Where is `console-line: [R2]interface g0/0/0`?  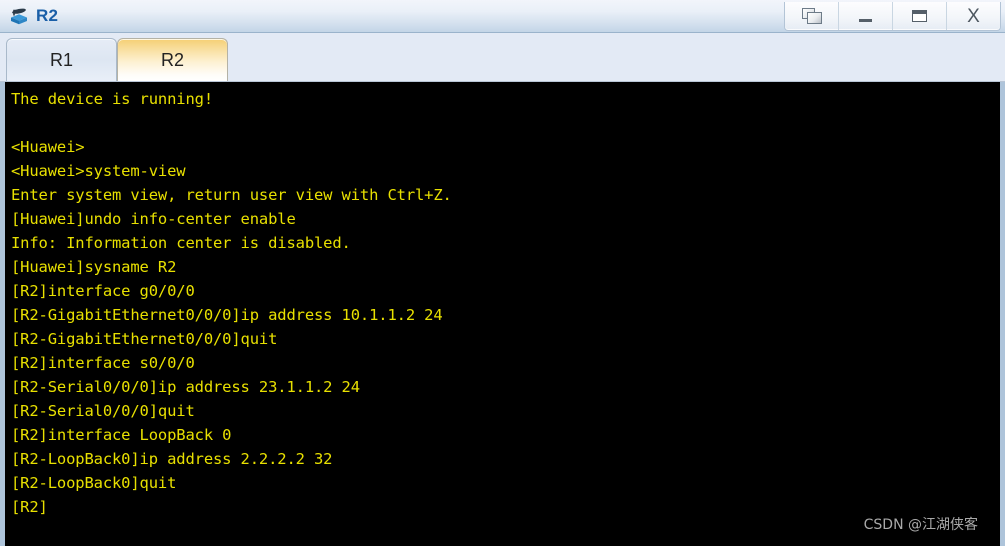
console-line: [R2]interface g0/0/0 is located at coordinates (103, 291).